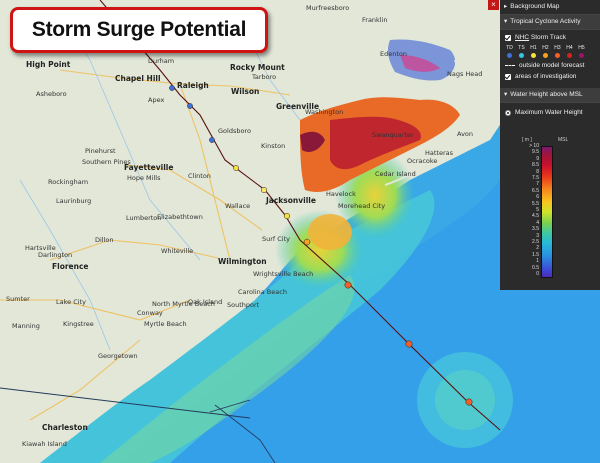 The width and height of the screenshot is (600, 463). Describe the element at coordinates (55, 255) in the screenshot. I see `city-label: Darlington` at that location.